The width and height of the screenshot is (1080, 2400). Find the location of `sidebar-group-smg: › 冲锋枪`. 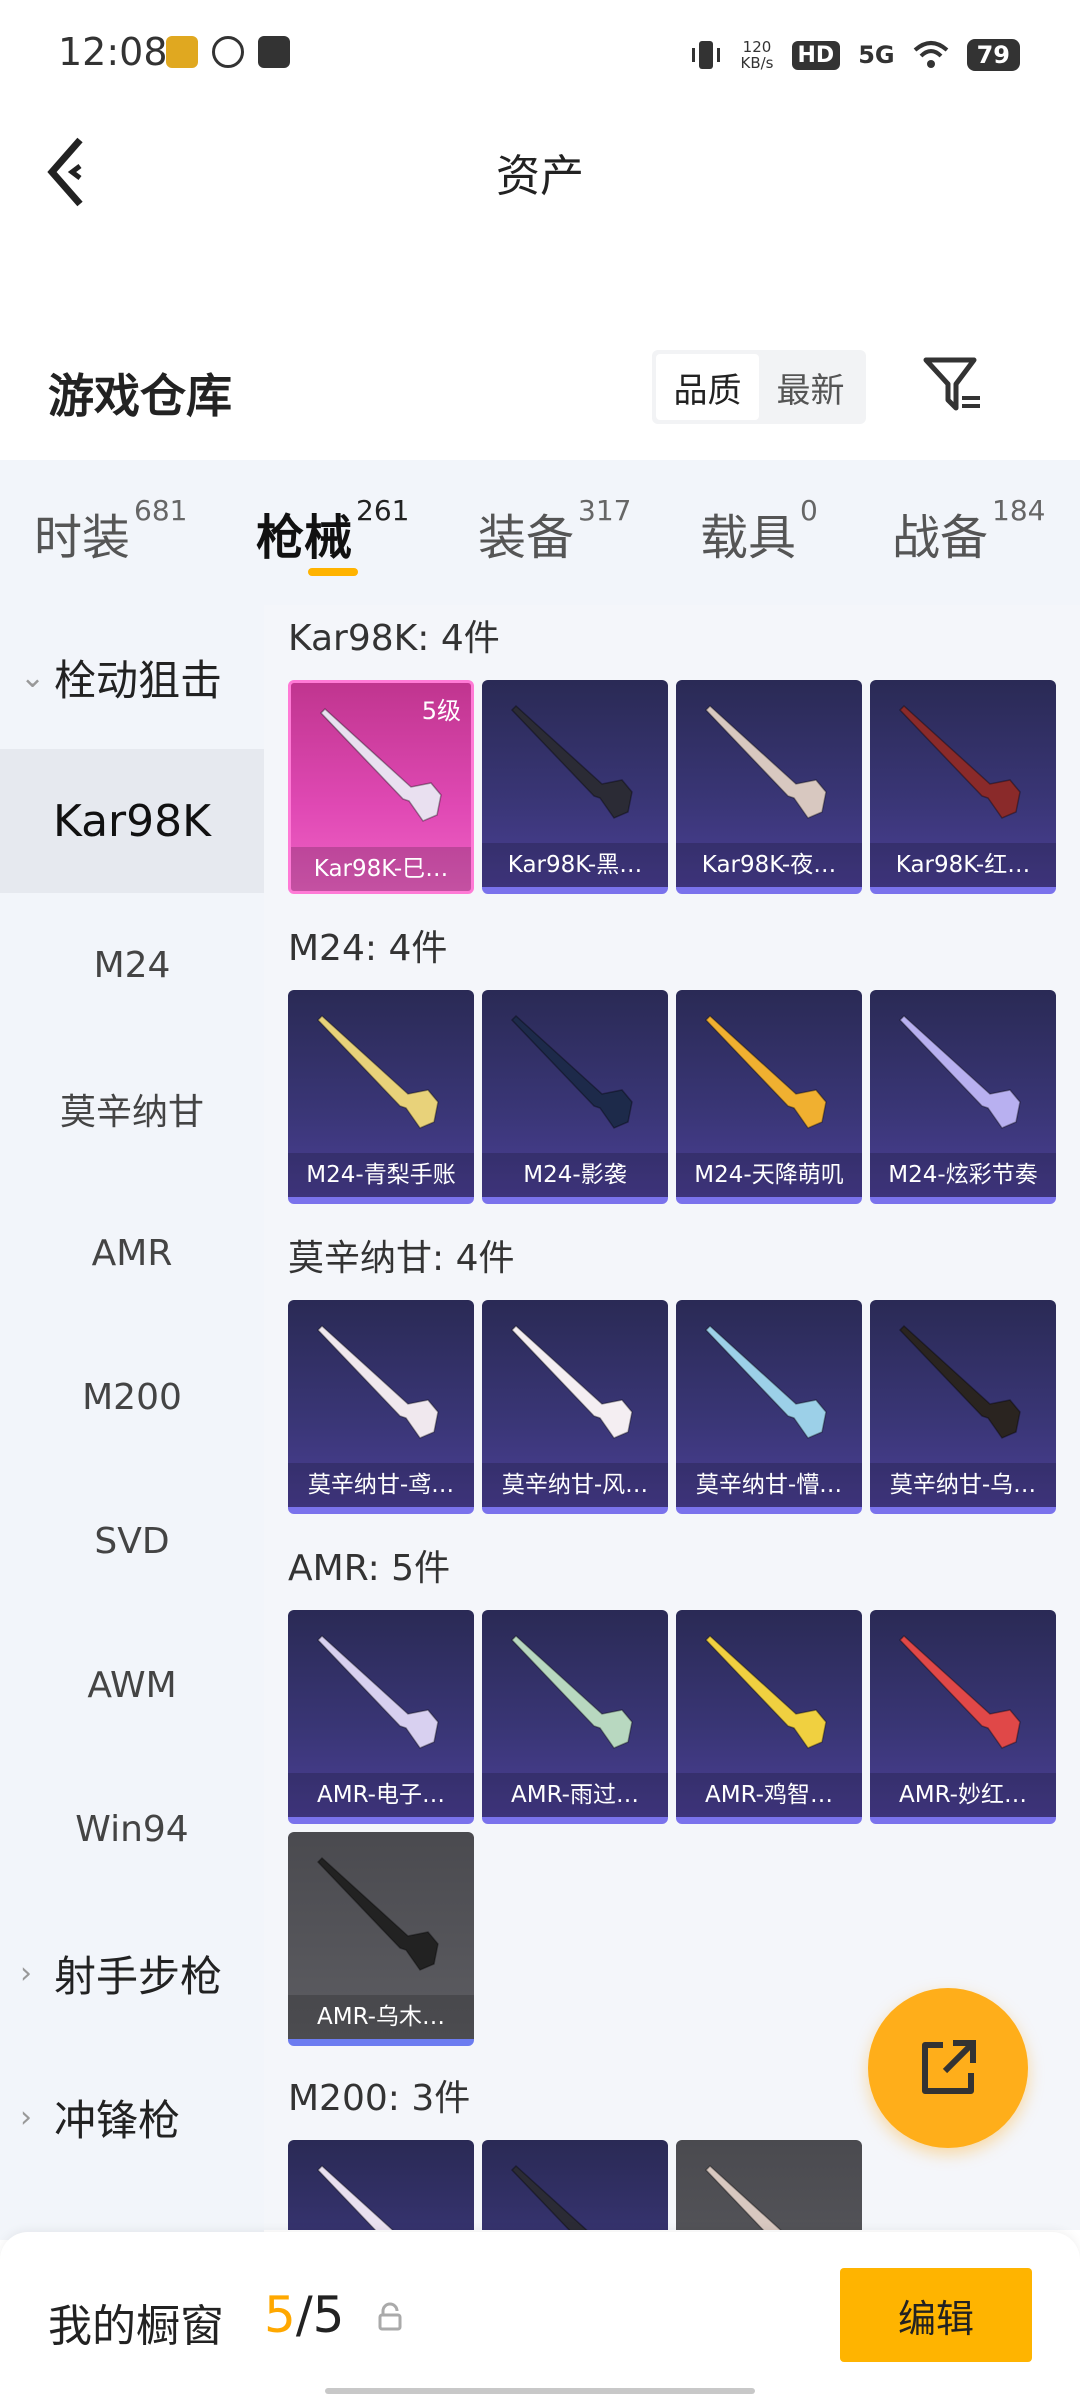

sidebar-group-smg: › 冲锋枪 is located at coordinates (132, 2117).